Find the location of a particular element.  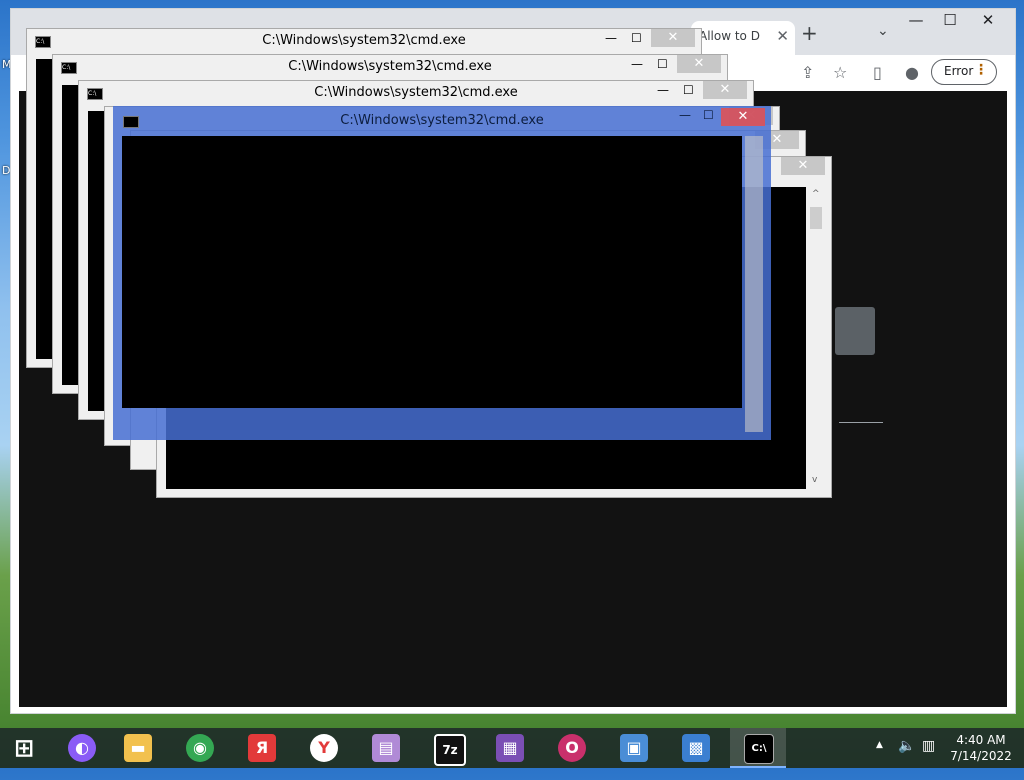

photos-icon: ▣ is located at coordinates (634, 748).